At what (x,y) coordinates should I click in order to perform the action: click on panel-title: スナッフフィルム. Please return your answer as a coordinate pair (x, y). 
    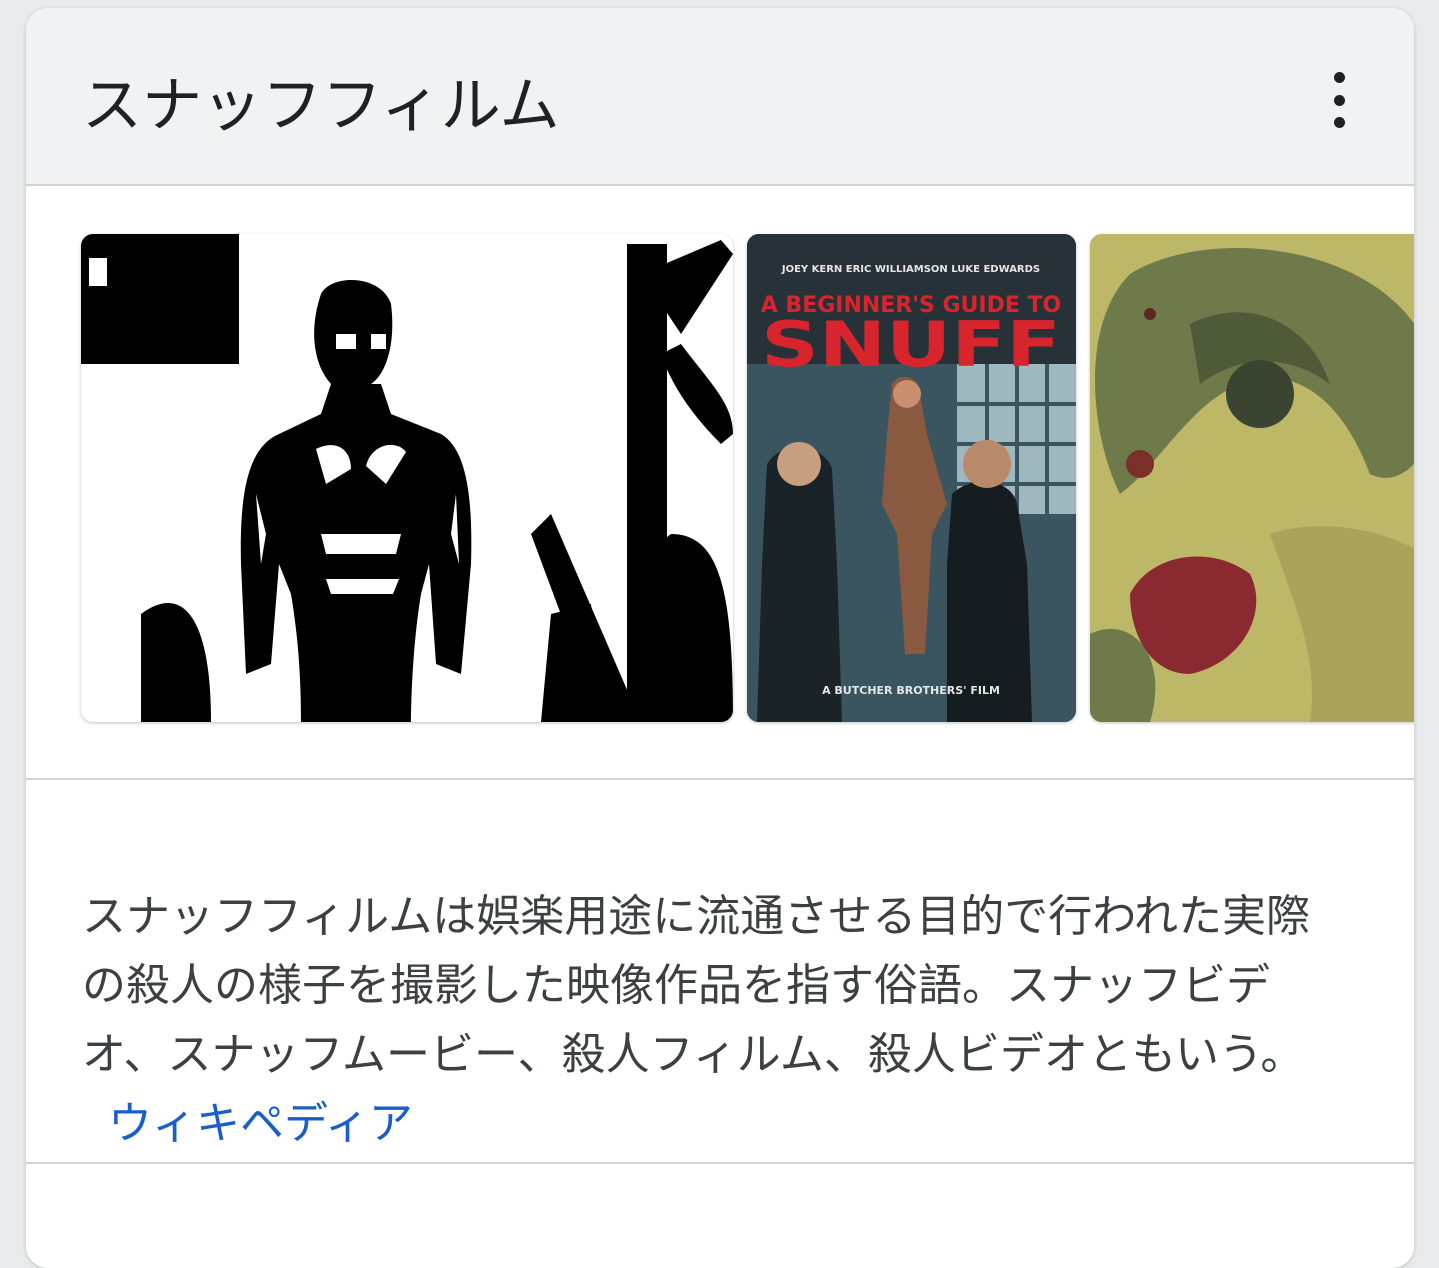
    Looking at the image, I should click on (321, 106).